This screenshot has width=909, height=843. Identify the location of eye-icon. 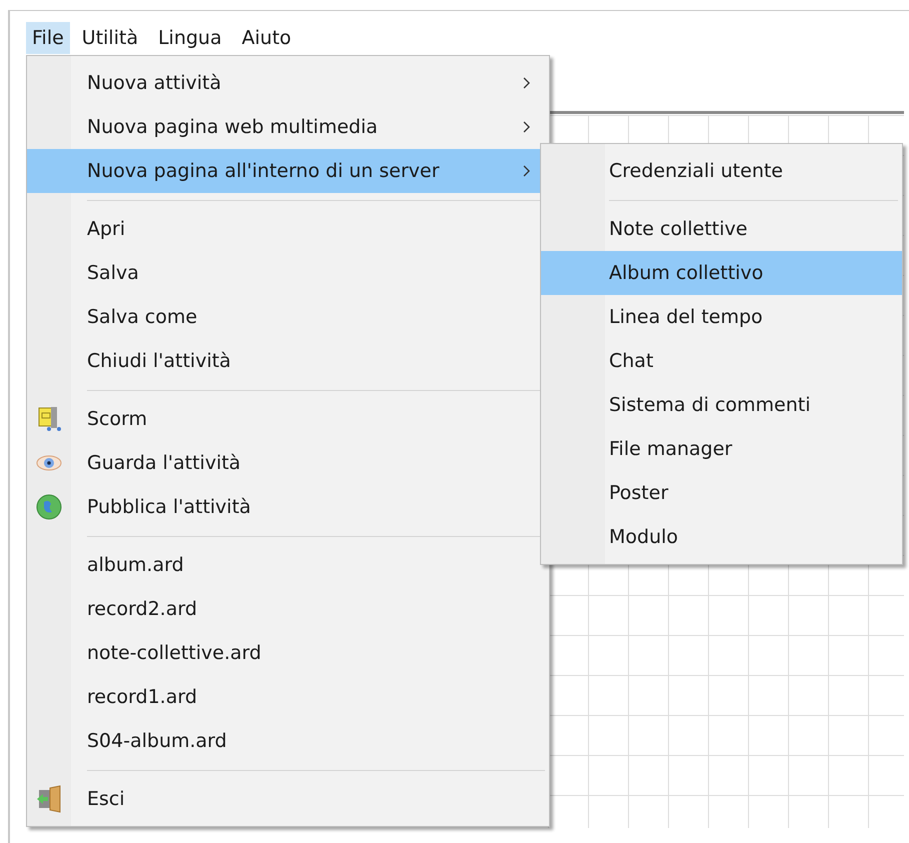
(49, 463).